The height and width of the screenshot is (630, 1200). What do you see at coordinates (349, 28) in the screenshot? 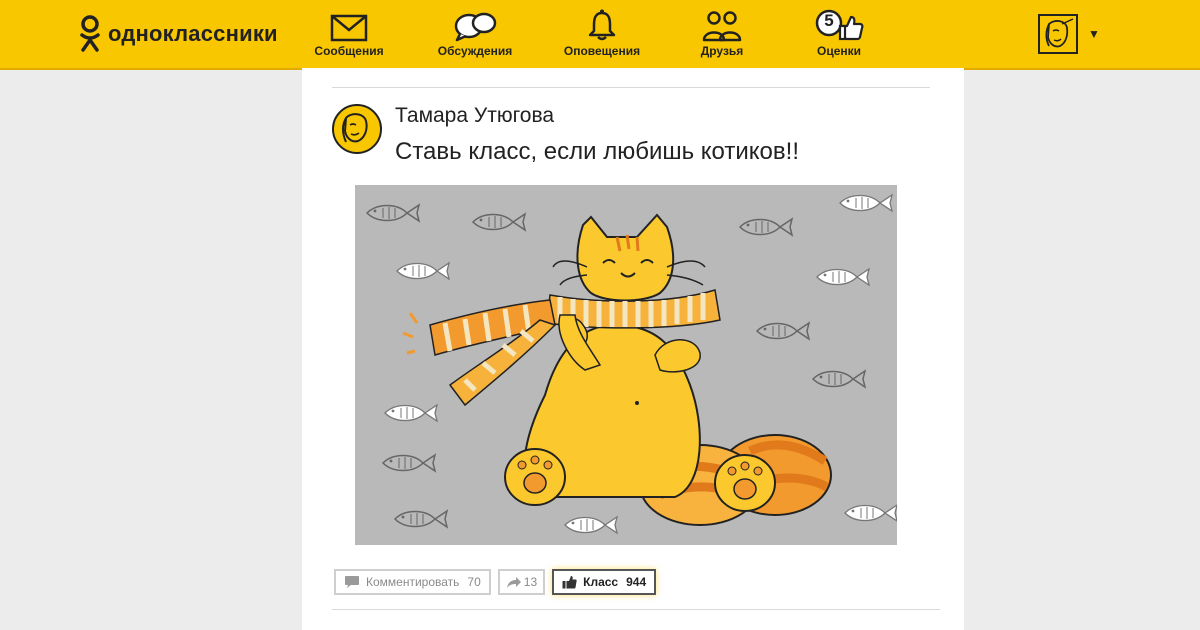
I see `envelope-icon` at bounding box center [349, 28].